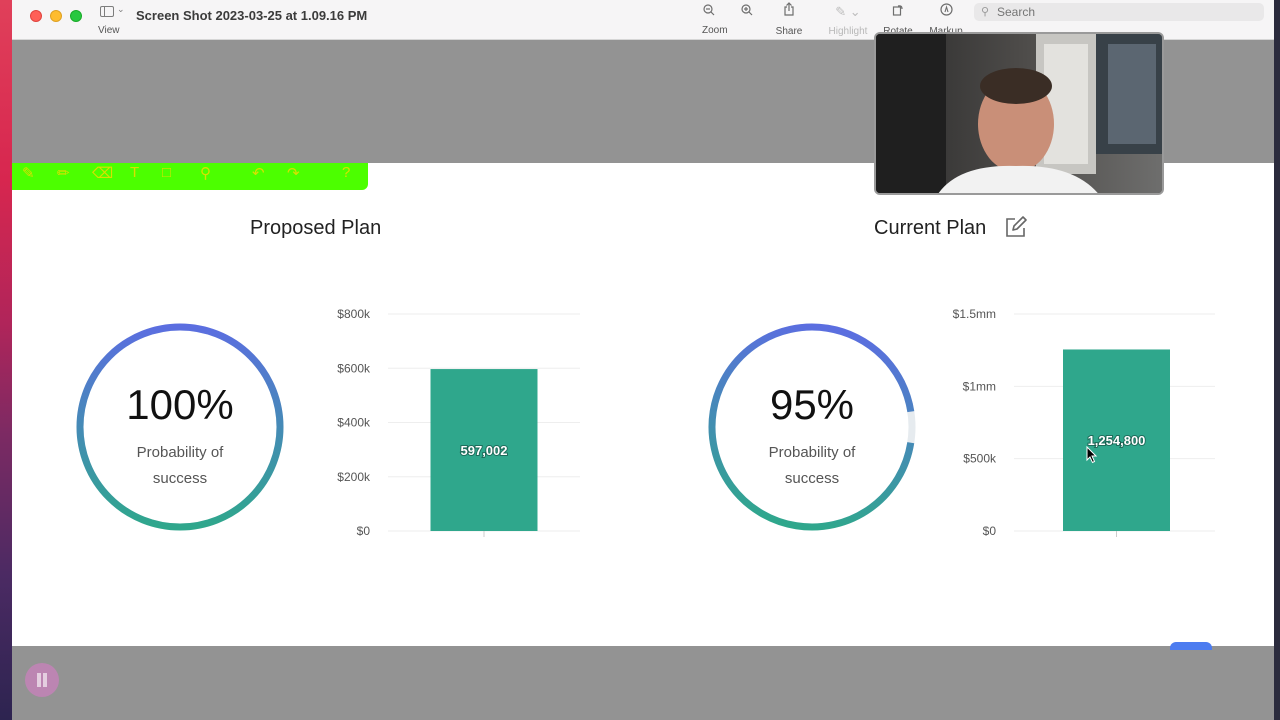 The image size is (1280, 720). I want to click on desktop-edge-right, so click(1277, 360).